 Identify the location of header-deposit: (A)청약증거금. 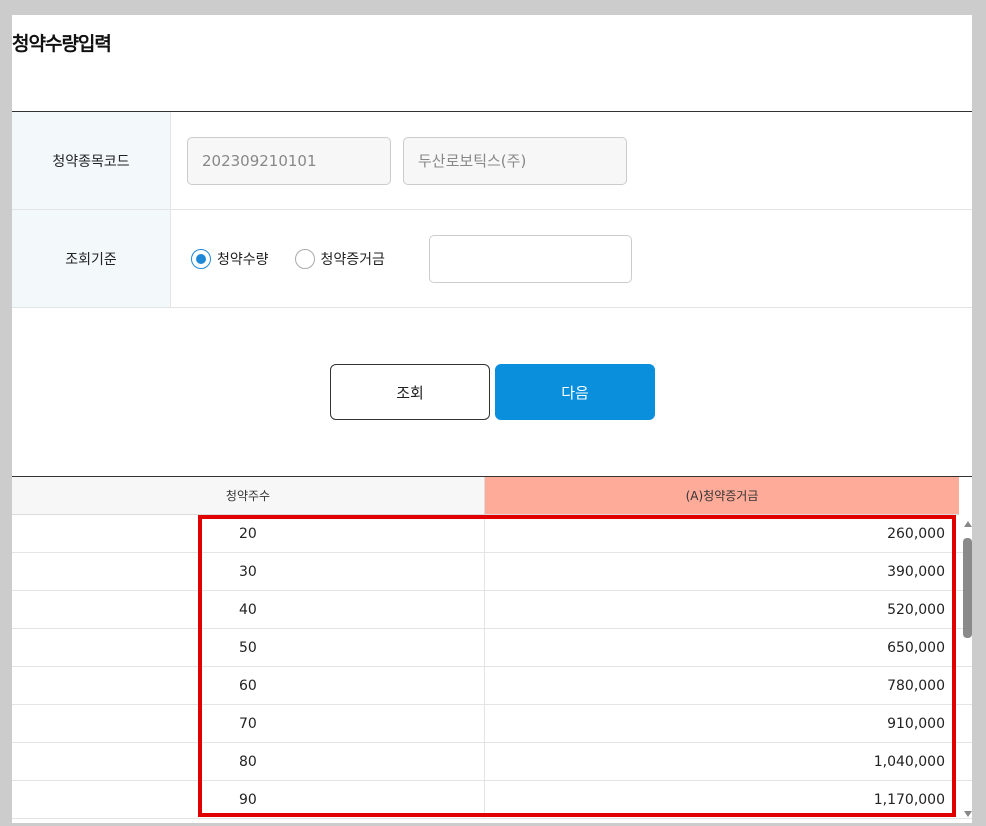
(722, 496).